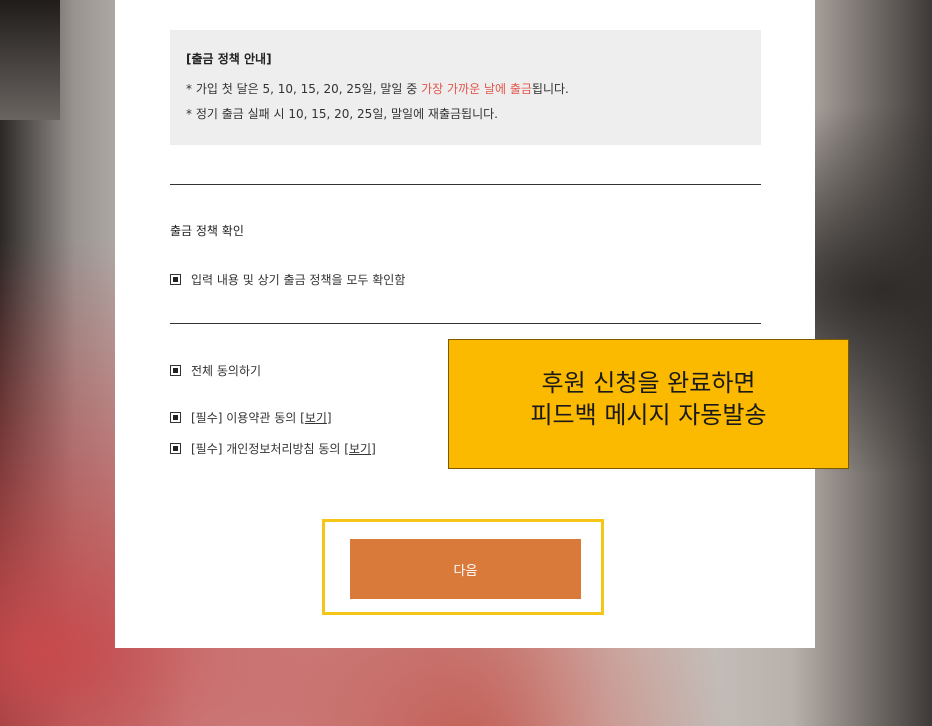  I want to click on privacy-label-prefix: [필수] 개인정보처리방침 동의 [, so click(270, 449).